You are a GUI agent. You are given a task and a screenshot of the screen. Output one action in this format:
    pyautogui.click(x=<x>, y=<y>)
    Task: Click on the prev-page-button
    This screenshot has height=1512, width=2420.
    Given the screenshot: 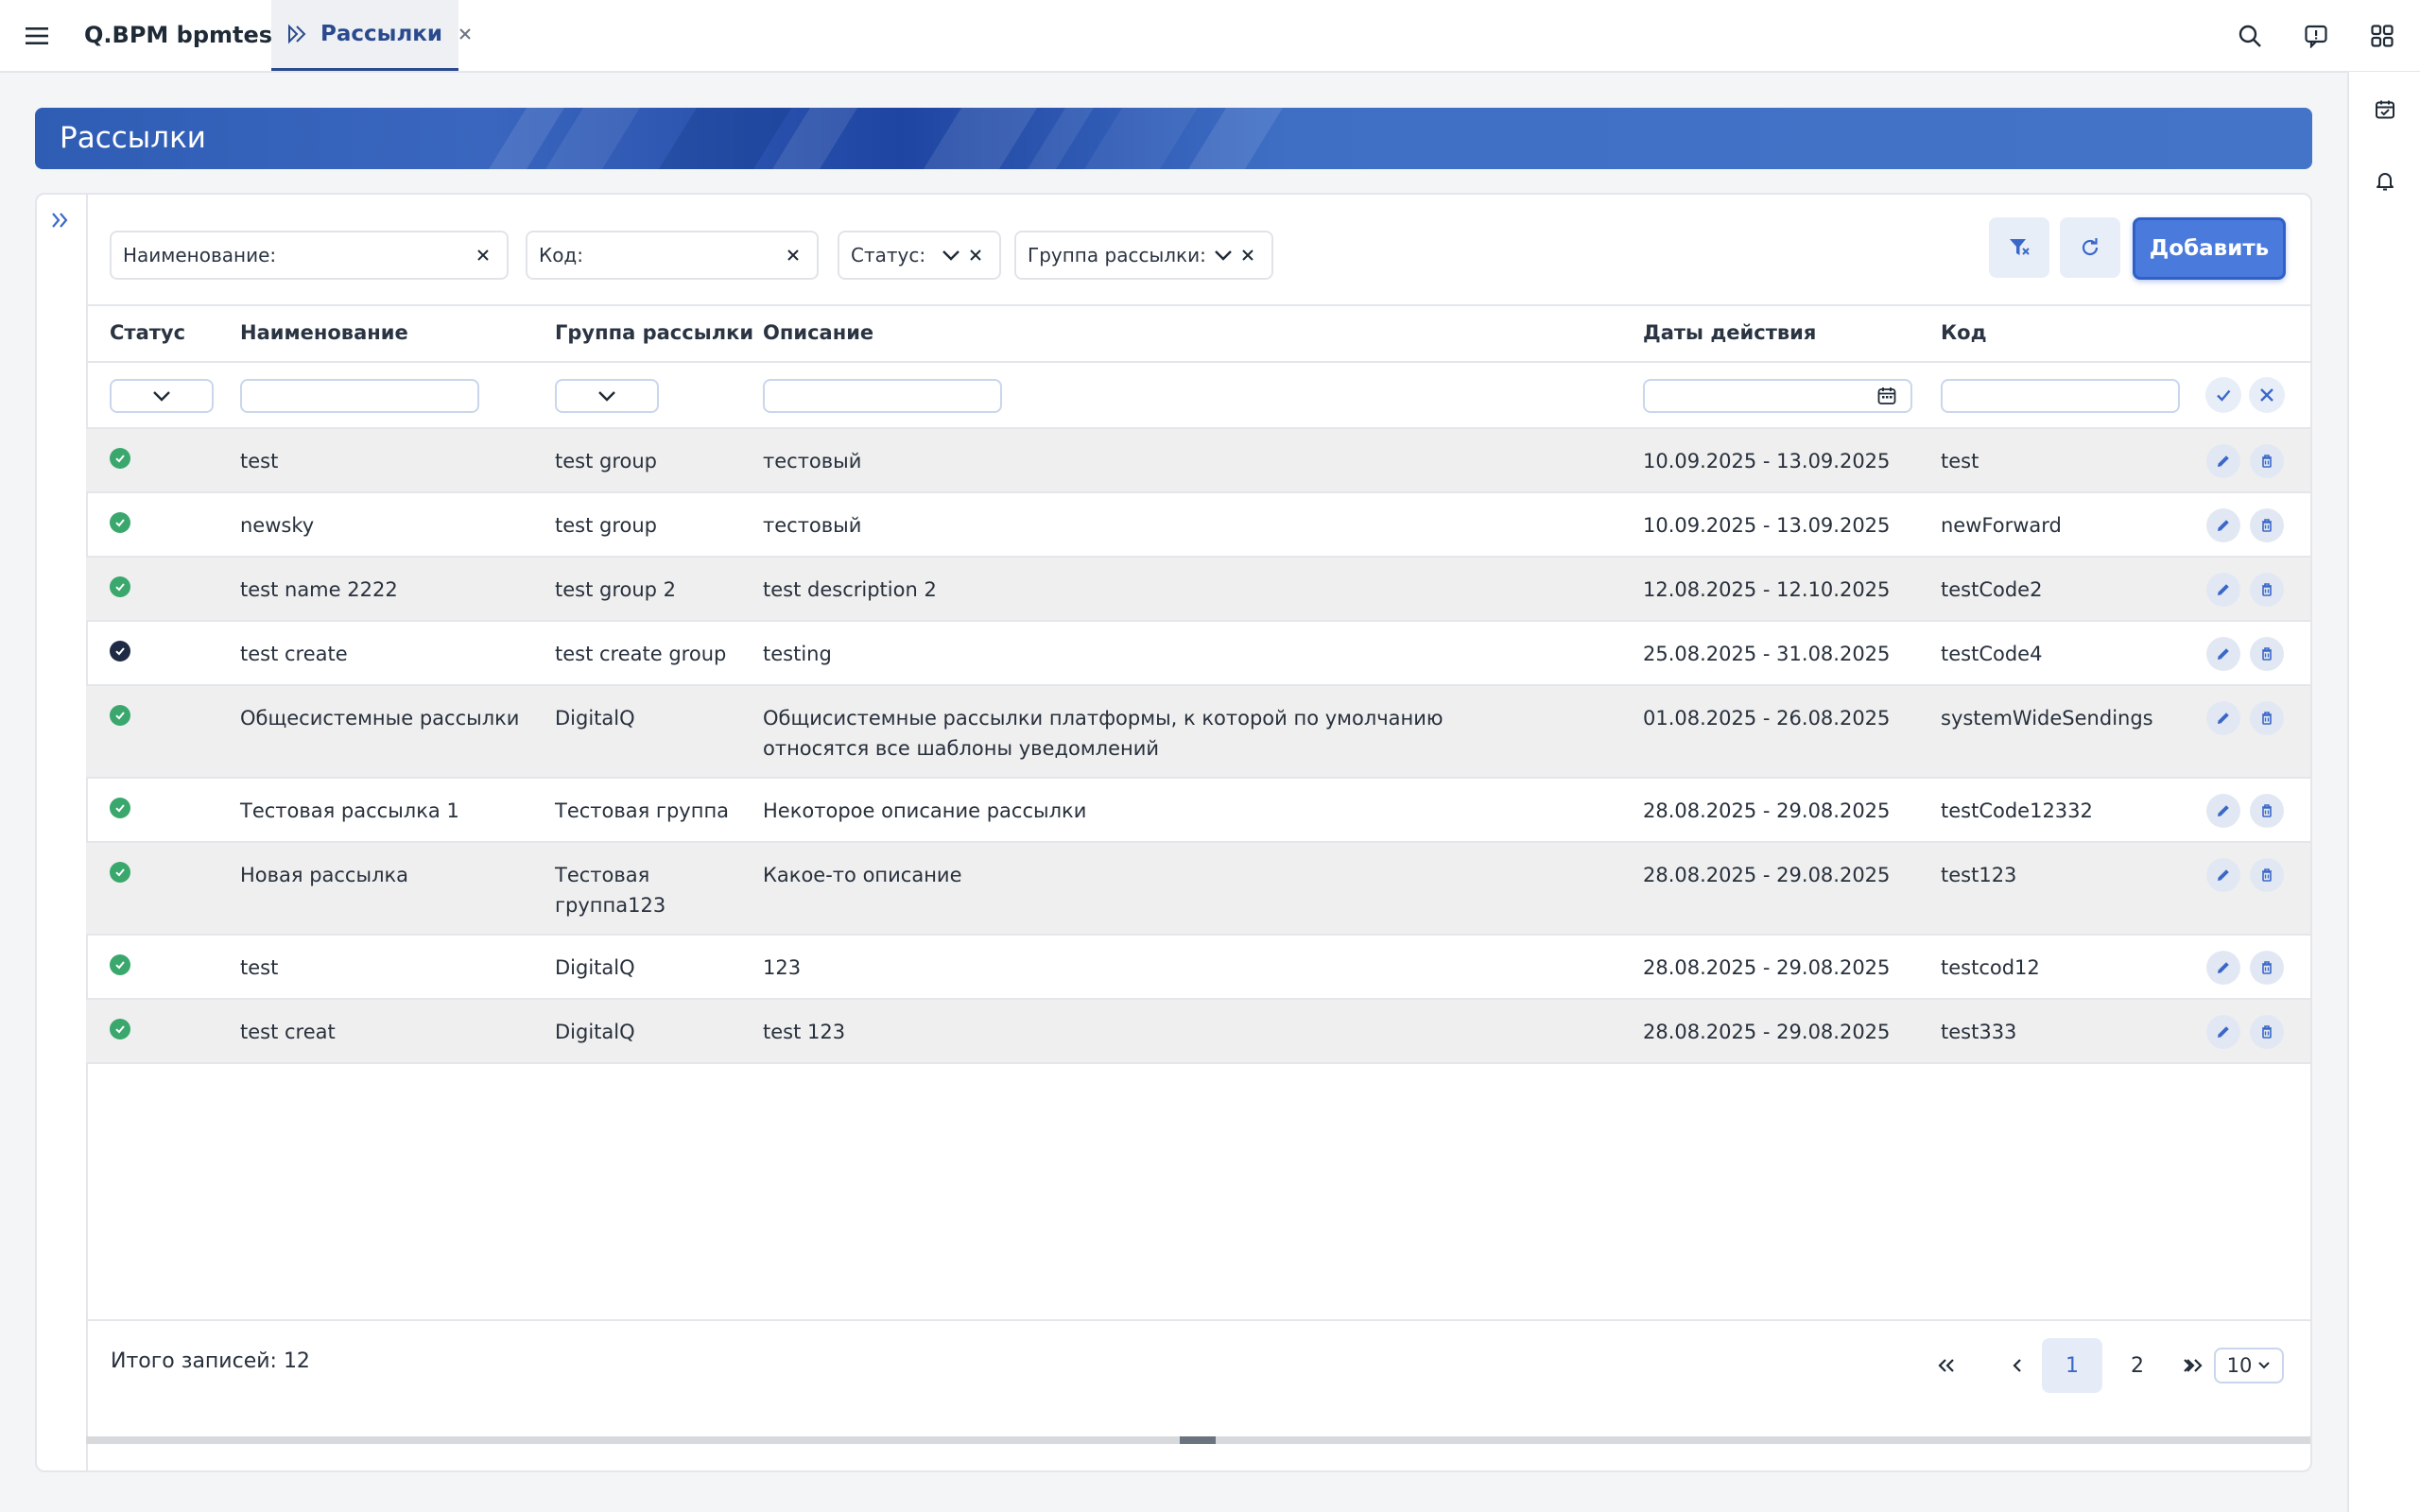 What is the action you would take?
    pyautogui.click(x=2017, y=1365)
    